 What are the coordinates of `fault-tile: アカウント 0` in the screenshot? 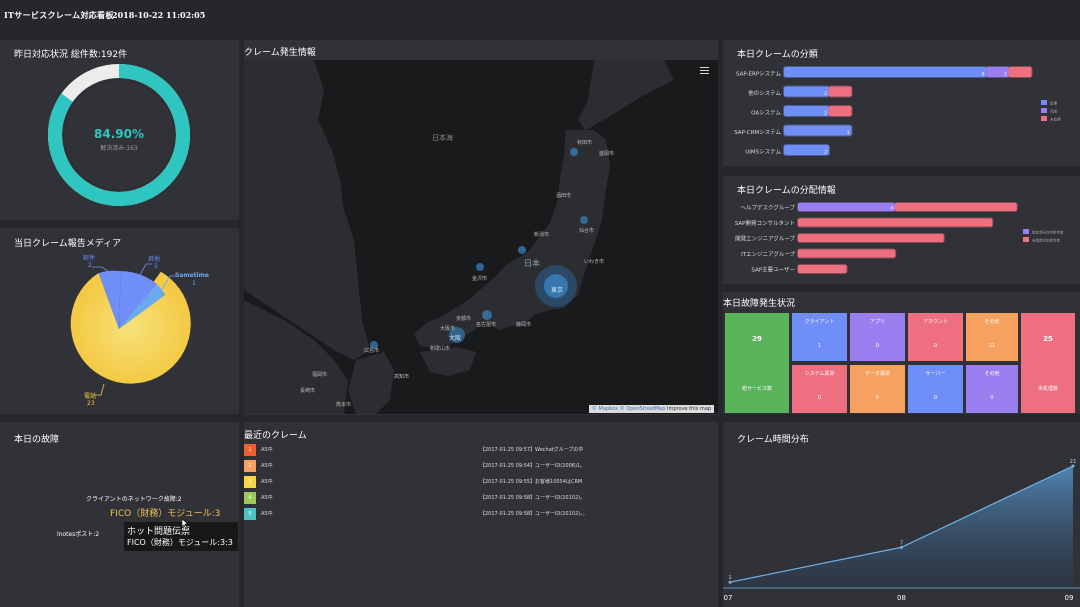 It's located at (935, 337).